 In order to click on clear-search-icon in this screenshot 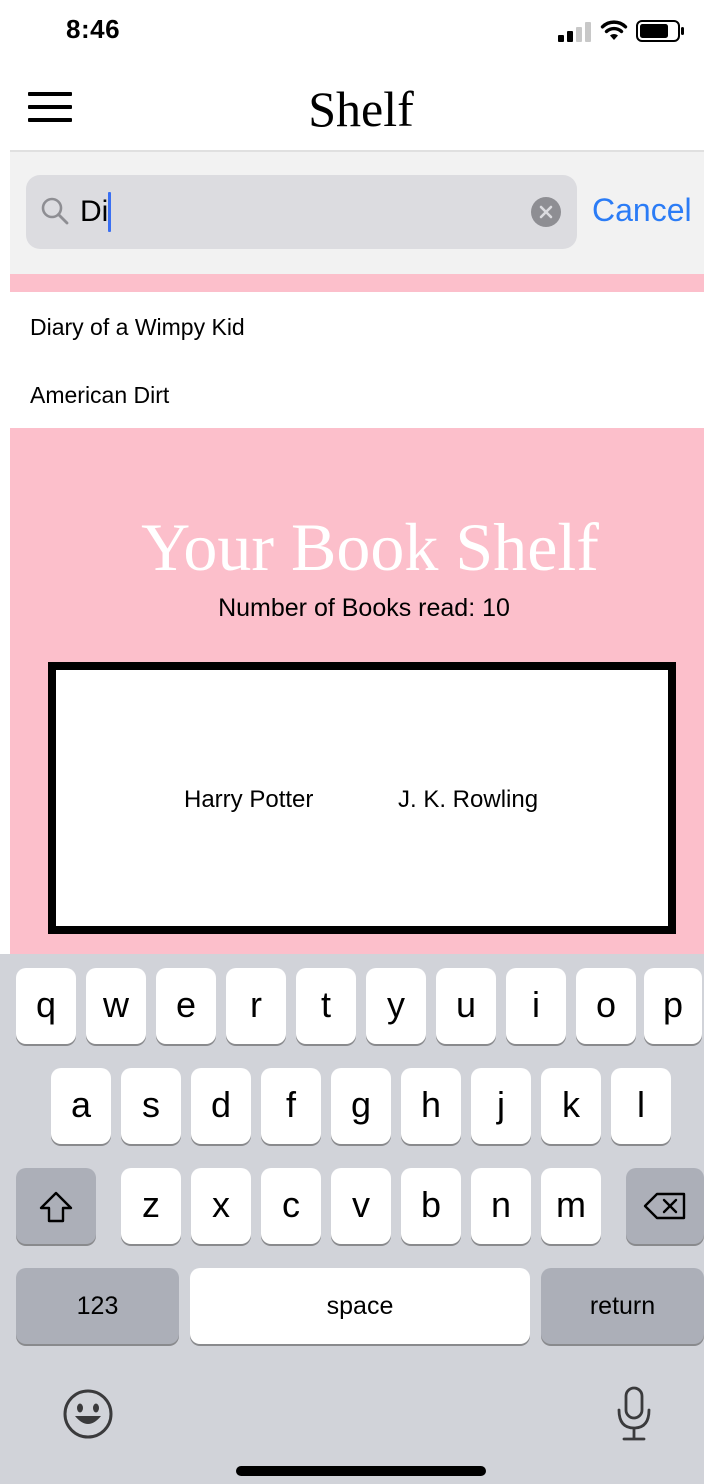, I will do `click(546, 212)`.